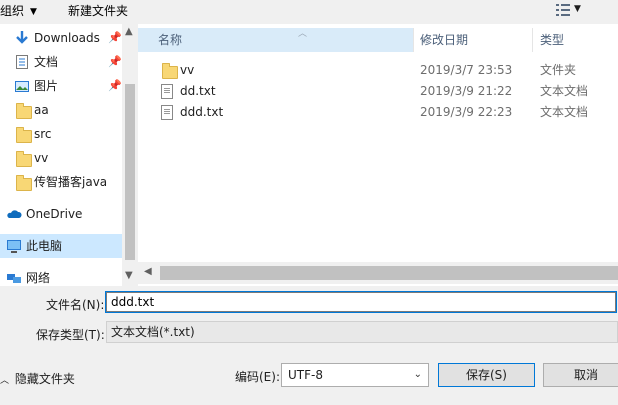  What do you see at coordinates (580, 375) in the screenshot?
I see `cancel-button: 取消` at bounding box center [580, 375].